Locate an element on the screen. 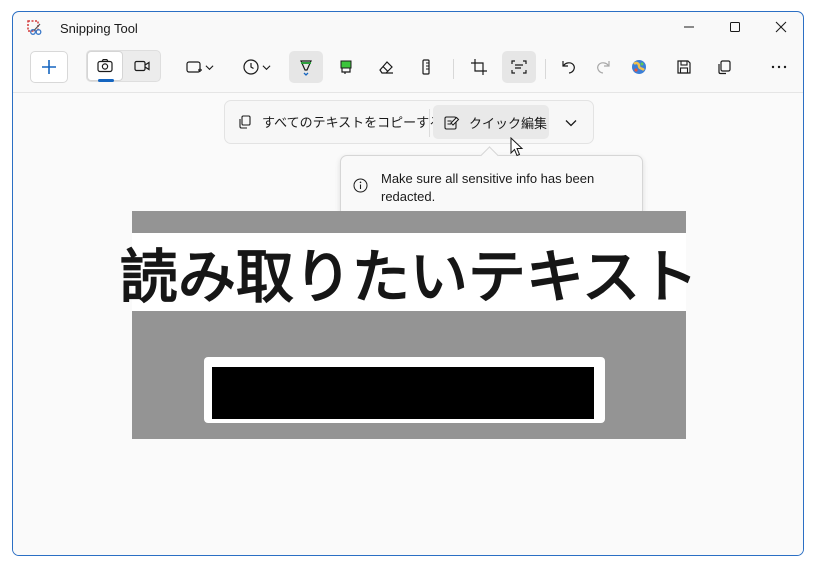 Image resolution: width=818 pixels, height=570 pixels. text-actions-divider is located at coordinates (429, 123).